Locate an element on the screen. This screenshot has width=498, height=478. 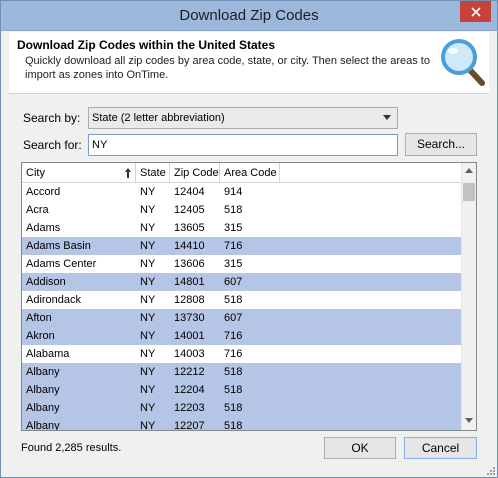
table-row: Alabama NY 14003 716 is located at coordinates (241, 354).